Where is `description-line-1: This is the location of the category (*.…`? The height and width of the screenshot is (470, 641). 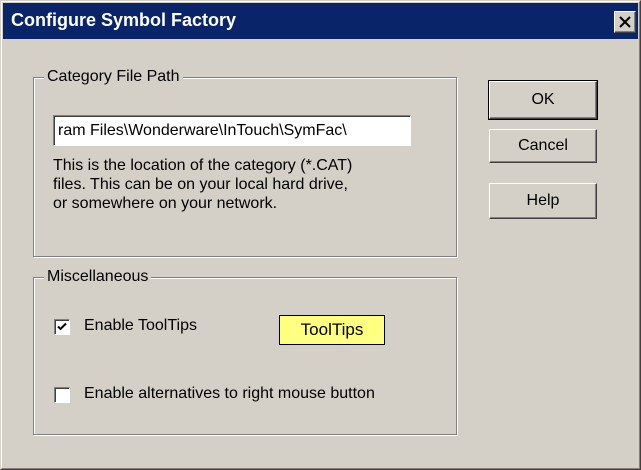 description-line-1: This is the location of the category (*.… is located at coordinates (203, 165).